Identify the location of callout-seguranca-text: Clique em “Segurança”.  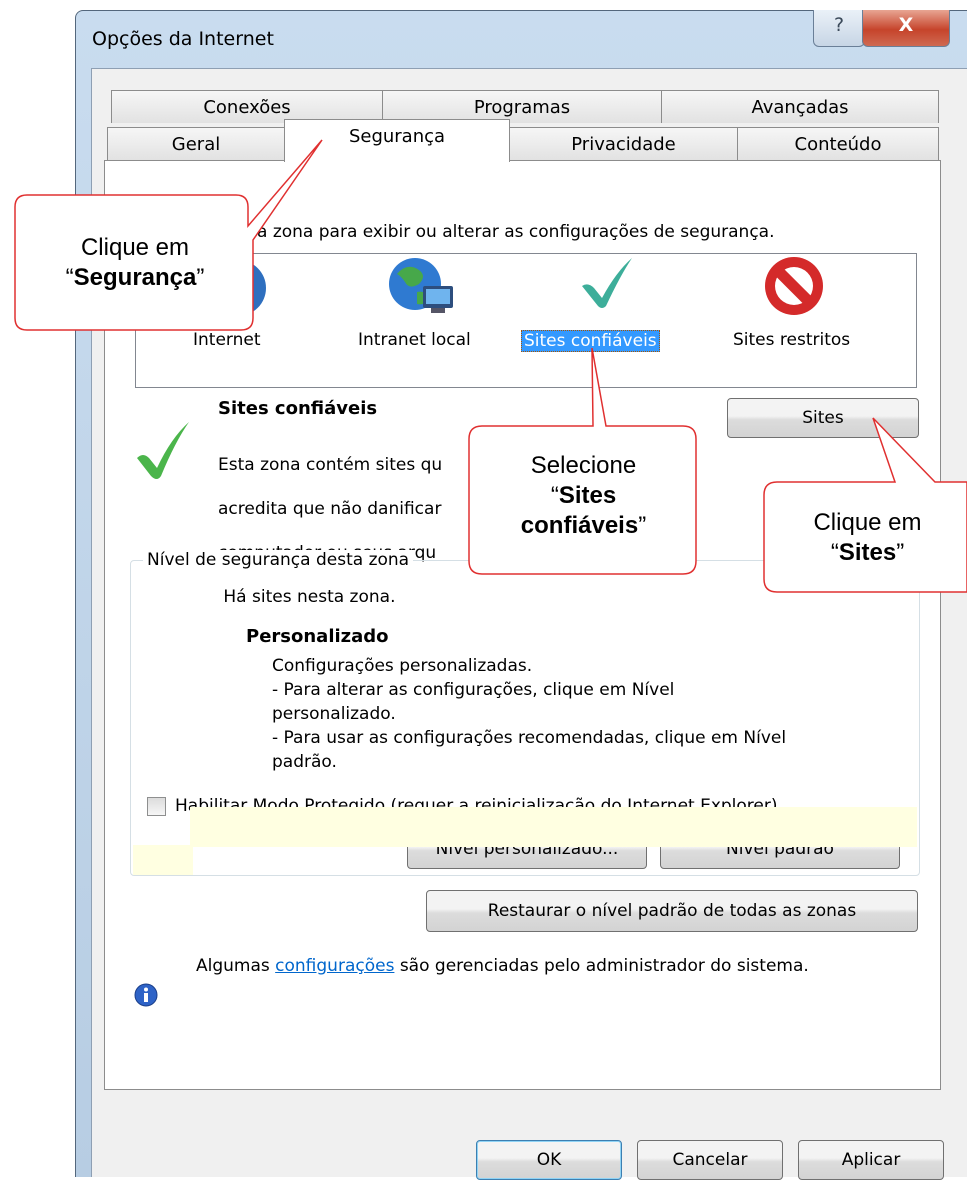
(135, 263).